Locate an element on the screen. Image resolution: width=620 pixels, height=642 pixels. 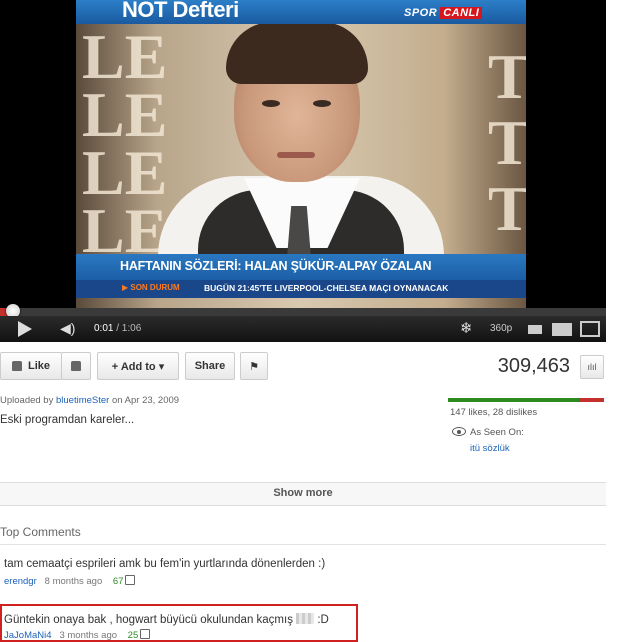
share-button: Share is located at coordinates (210, 366).